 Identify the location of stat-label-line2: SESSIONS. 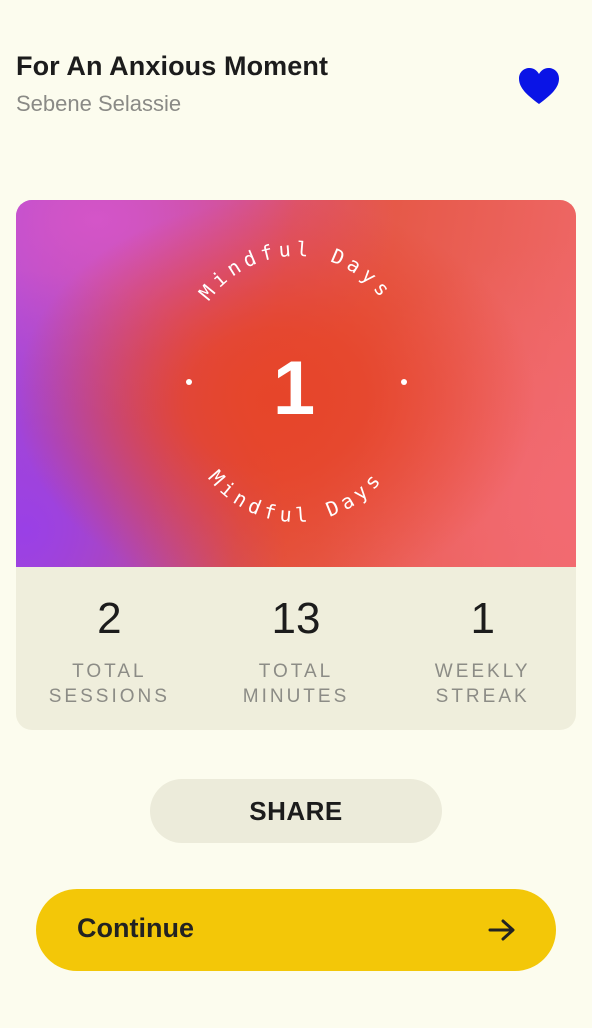
(109, 696).